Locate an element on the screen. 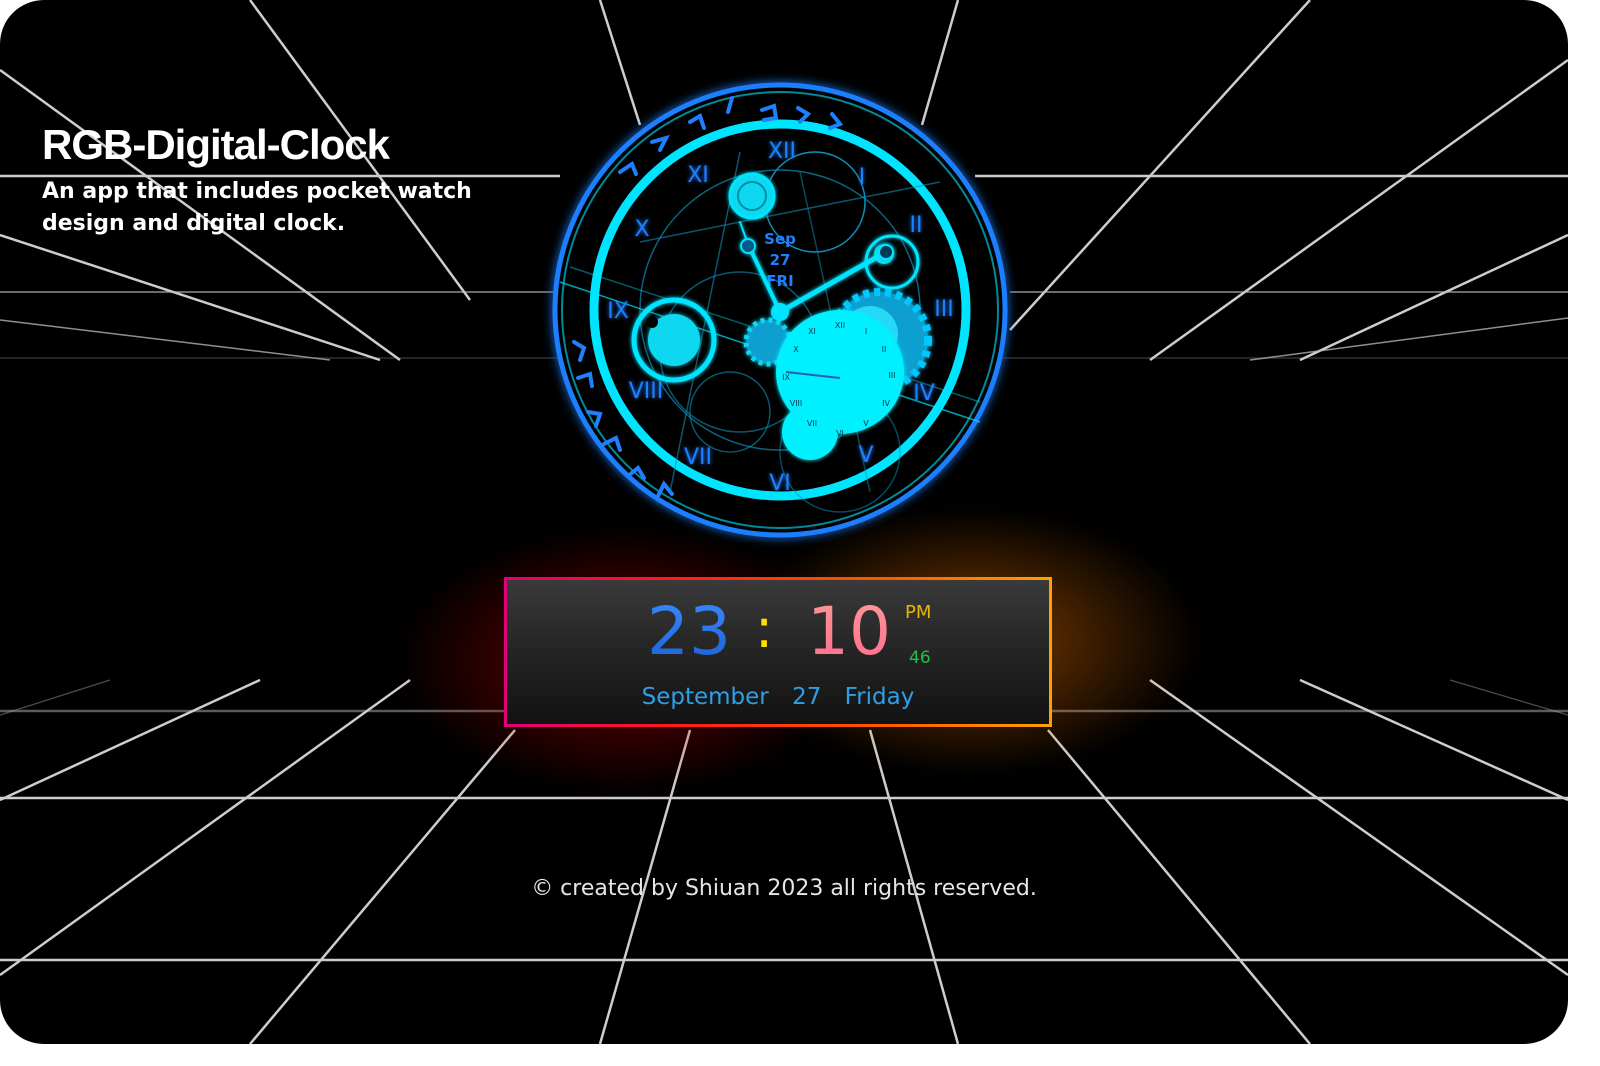 This screenshot has height=1066, width=1600. numeral-ix: IX is located at coordinates (618, 311).